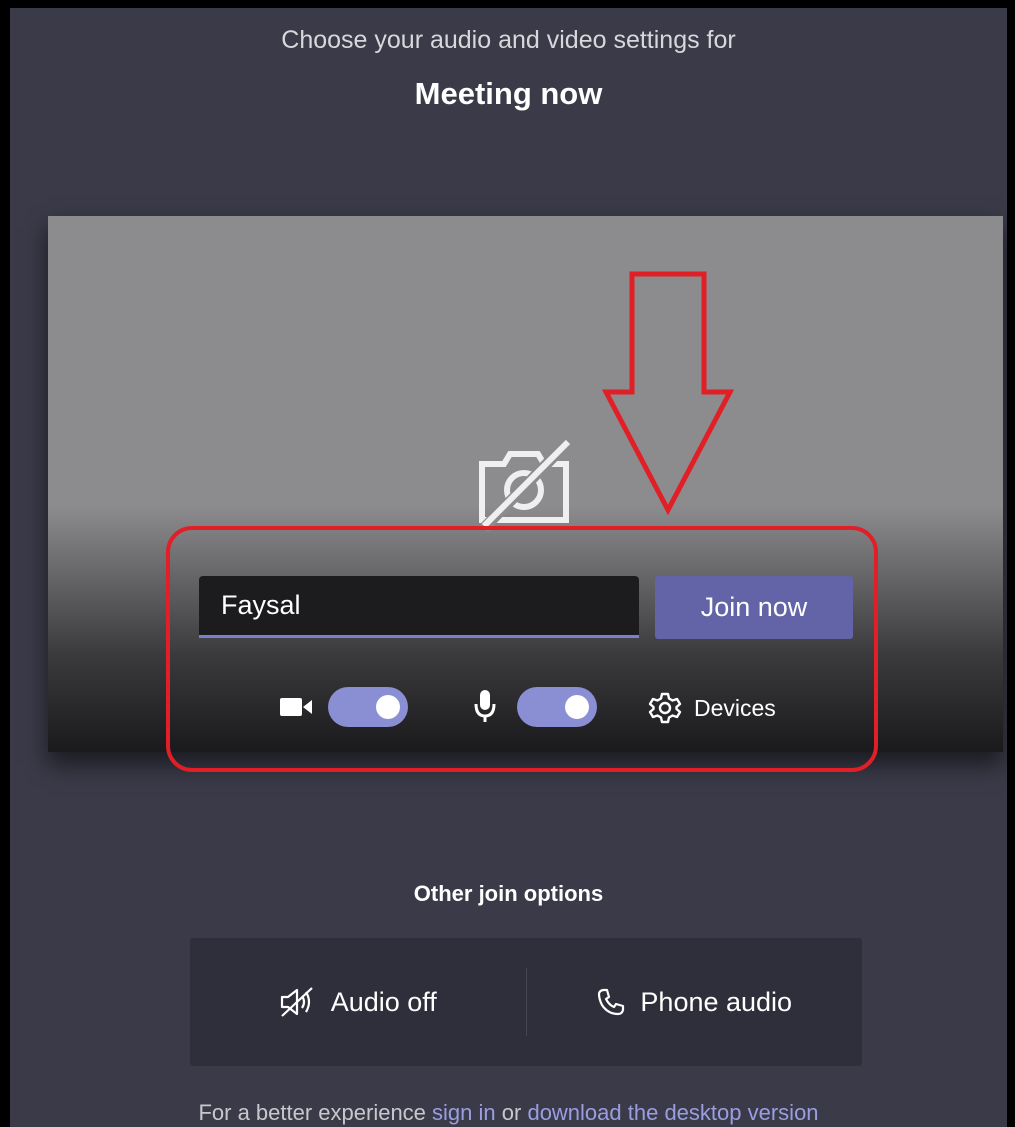 This screenshot has width=1015, height=1127. What do you see at coordinates (754, 607) in the screenshot?
I see `join-now-button: Join now` at bounding box center [754, 607].